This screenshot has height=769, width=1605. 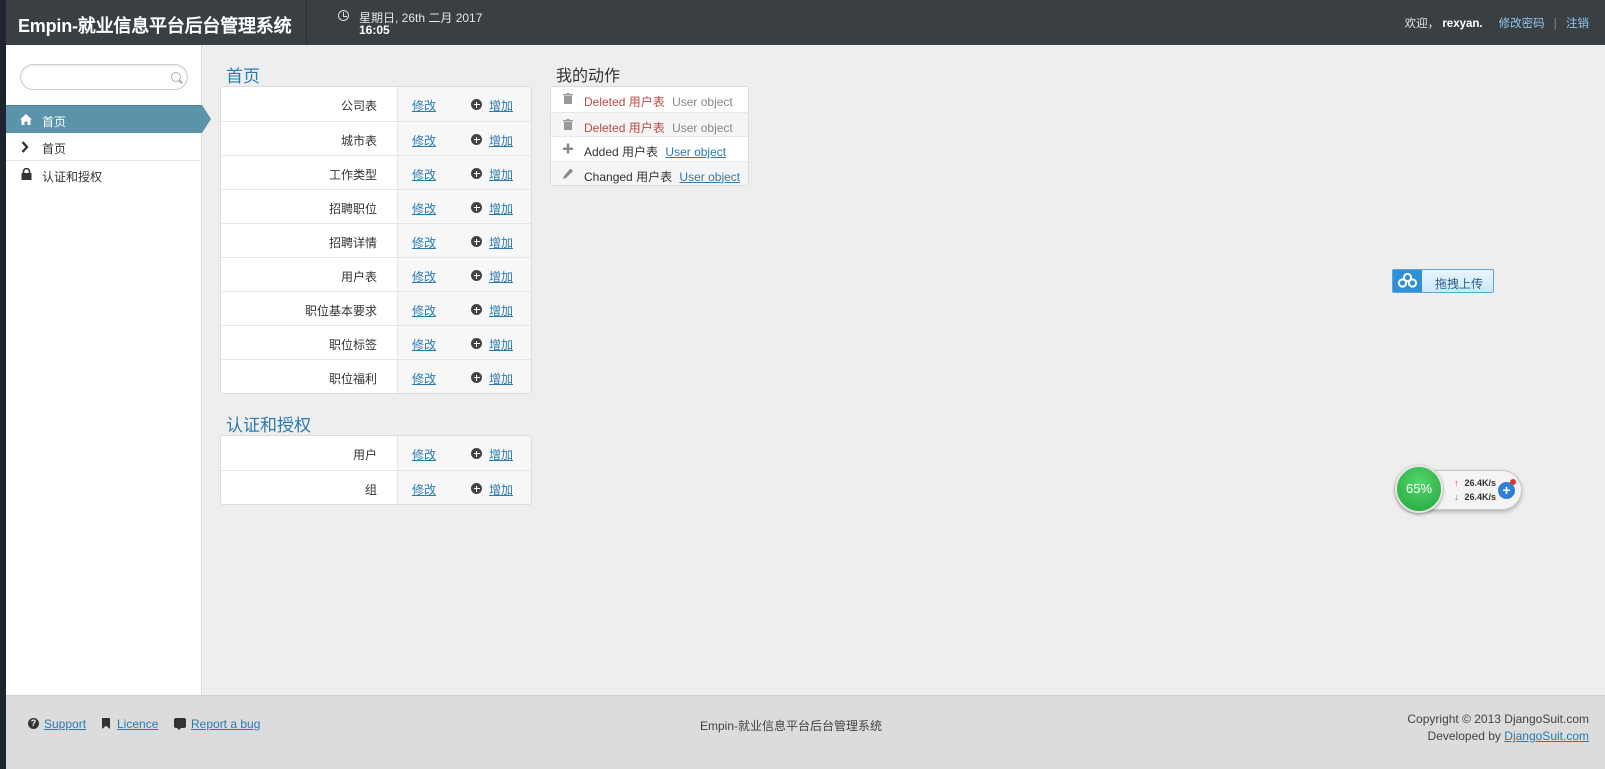 I want to click on sidebar-item-label: 首页, so click(x=54, y=149).